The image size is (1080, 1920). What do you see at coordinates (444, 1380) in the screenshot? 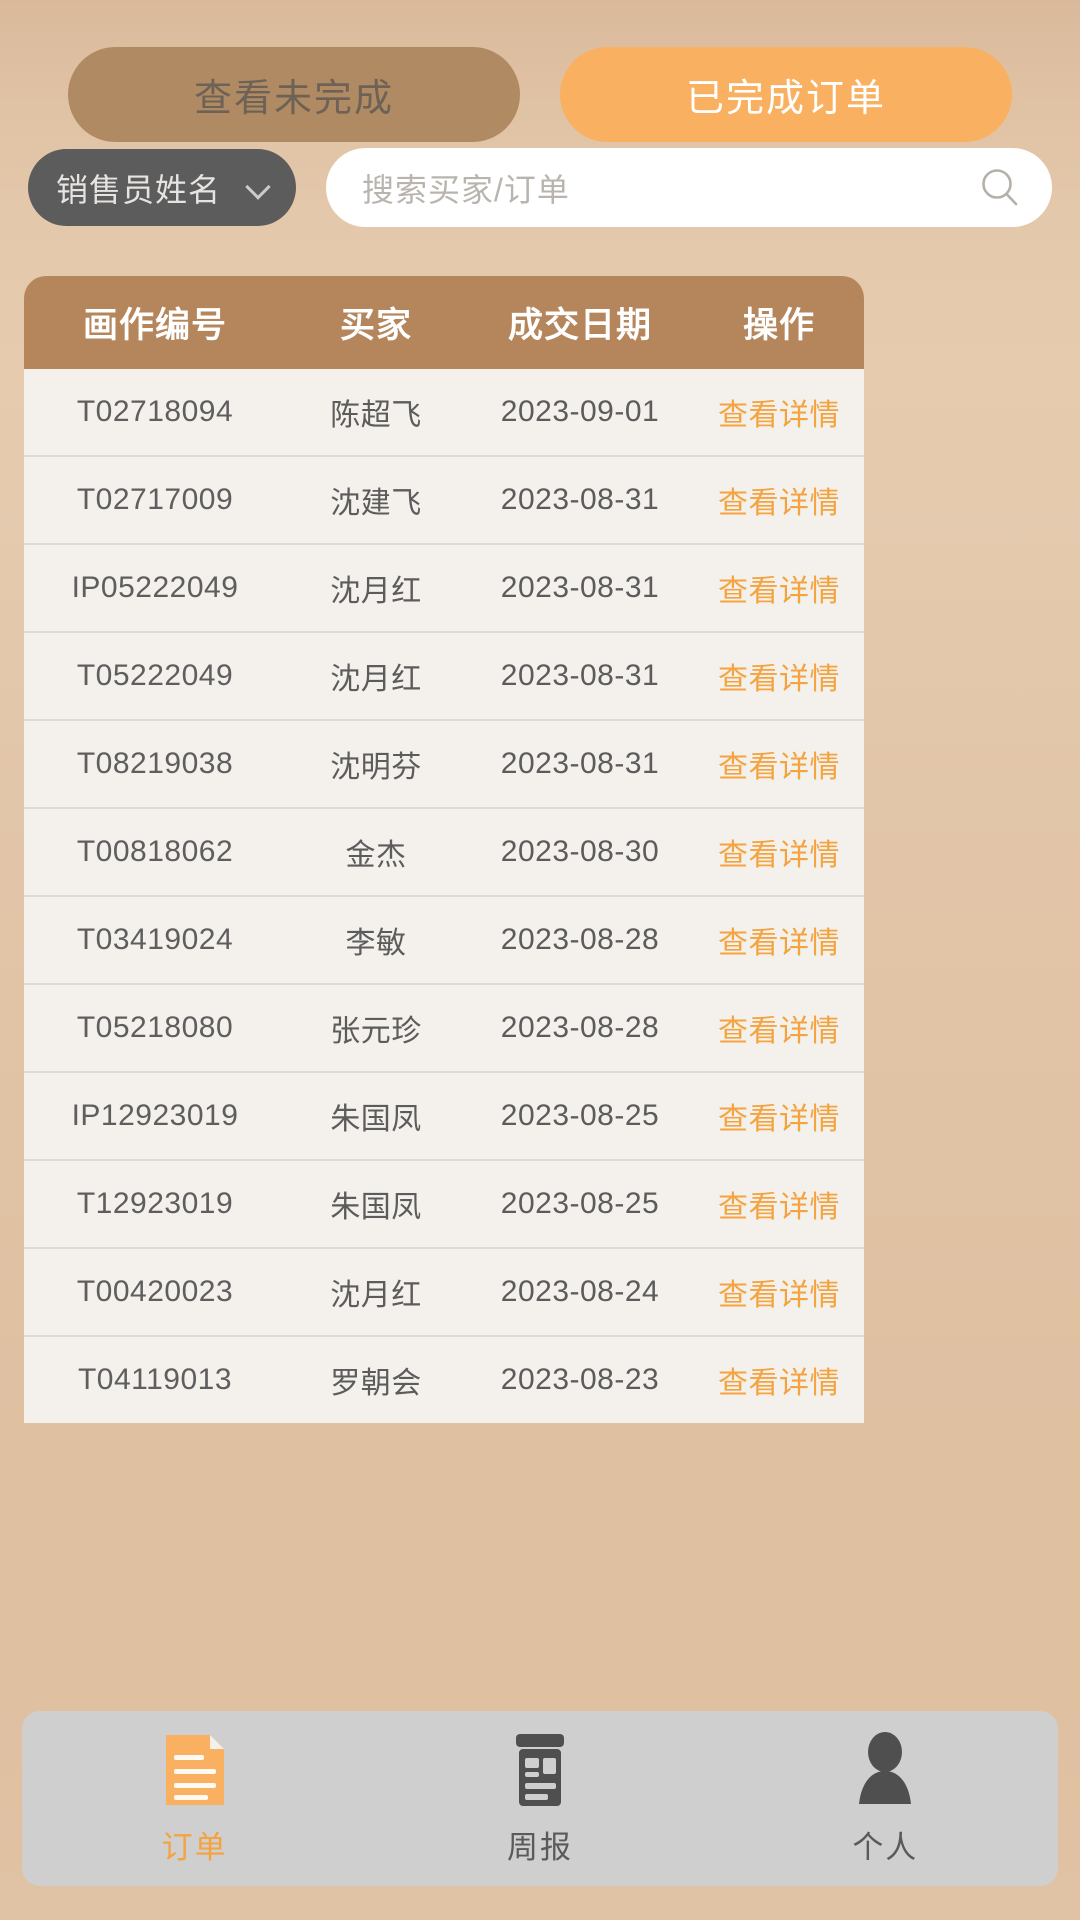
I see `table-row: T04119013 罗朝会 2023-08-23 查看详情` at bounding box center [444, 1380].